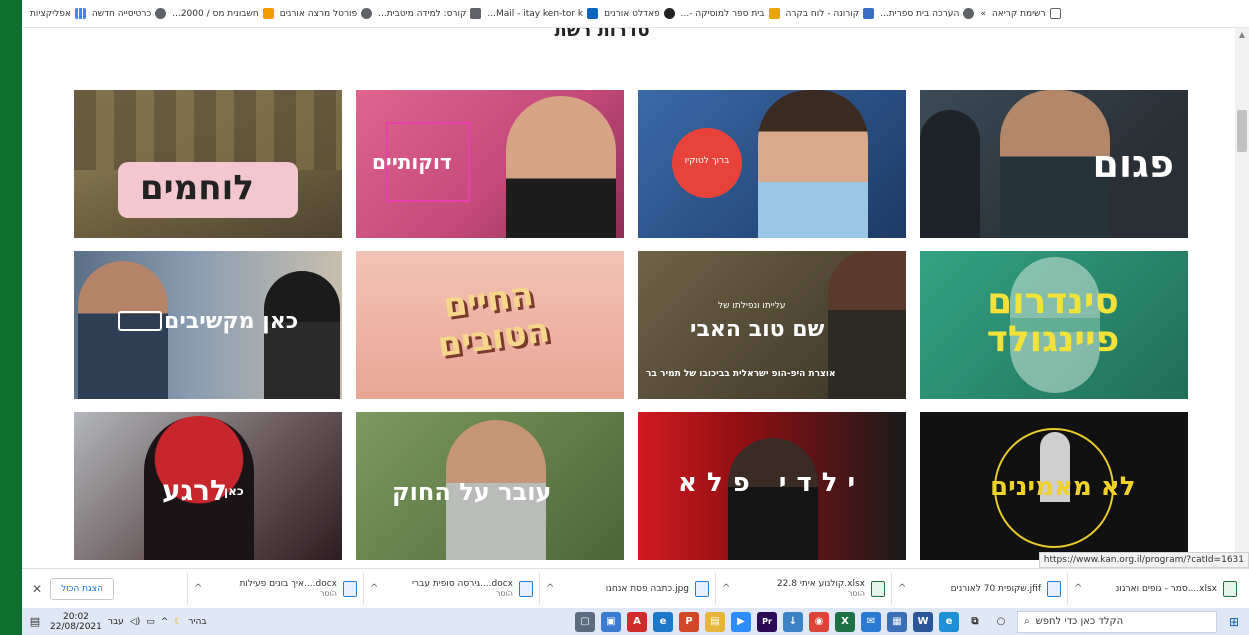  Describe the element at coordinates (715, 621) in the screenshot. I see `explorer-icon: ▤` at that location.